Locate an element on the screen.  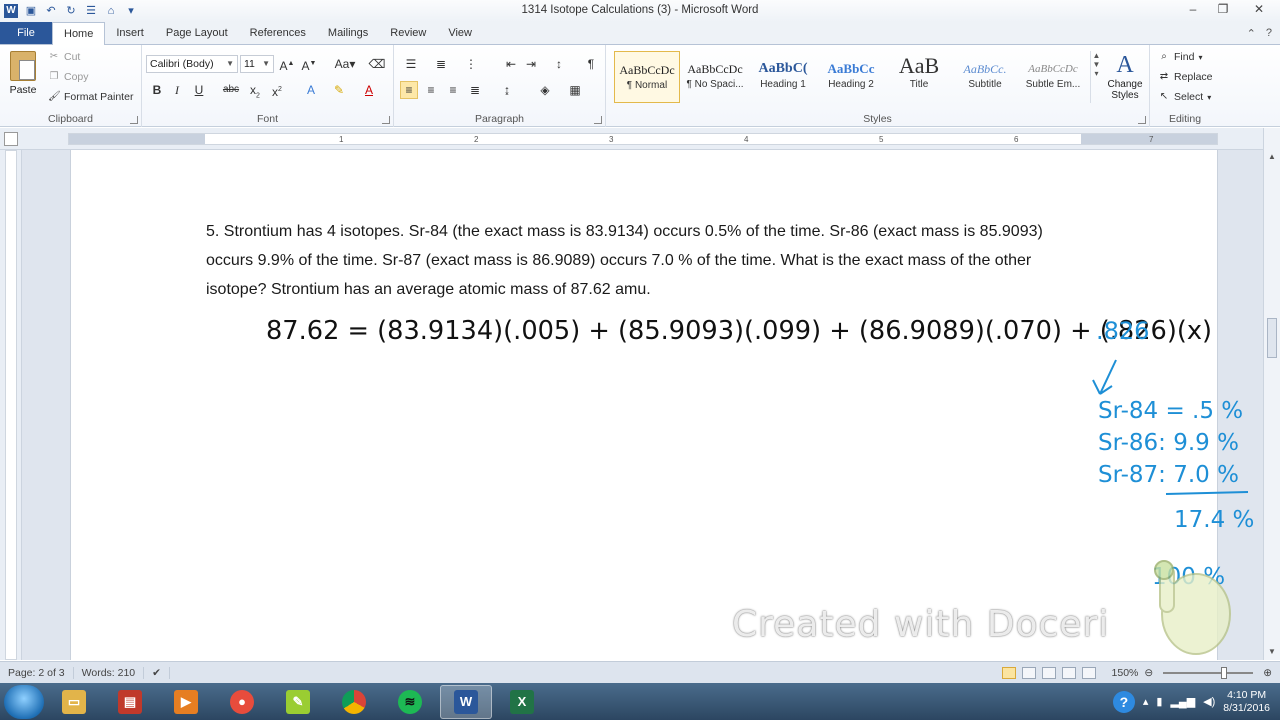
list-icon: ☰ is located at coordinates (91, 11).